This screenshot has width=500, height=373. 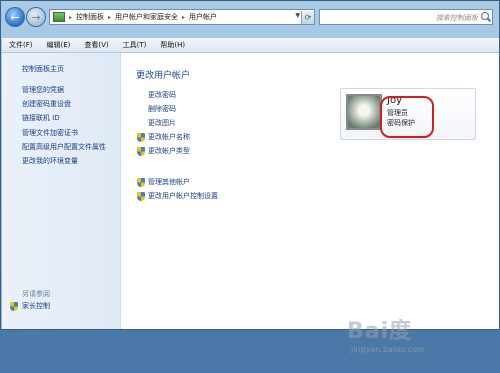 I want to click on change-picture-link: 更改图片, so click(x=162, y=123).